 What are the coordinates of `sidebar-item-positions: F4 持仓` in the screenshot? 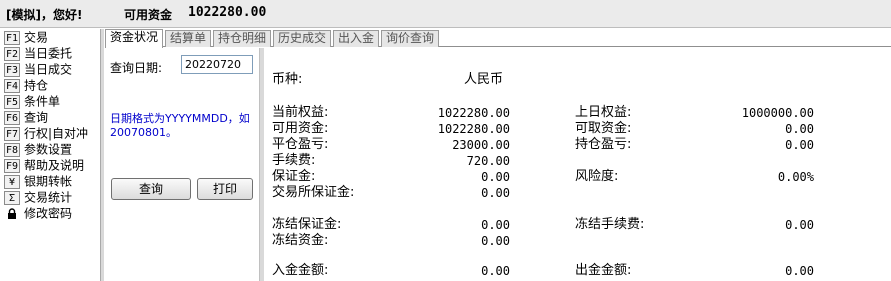 It's located at (52, 85).